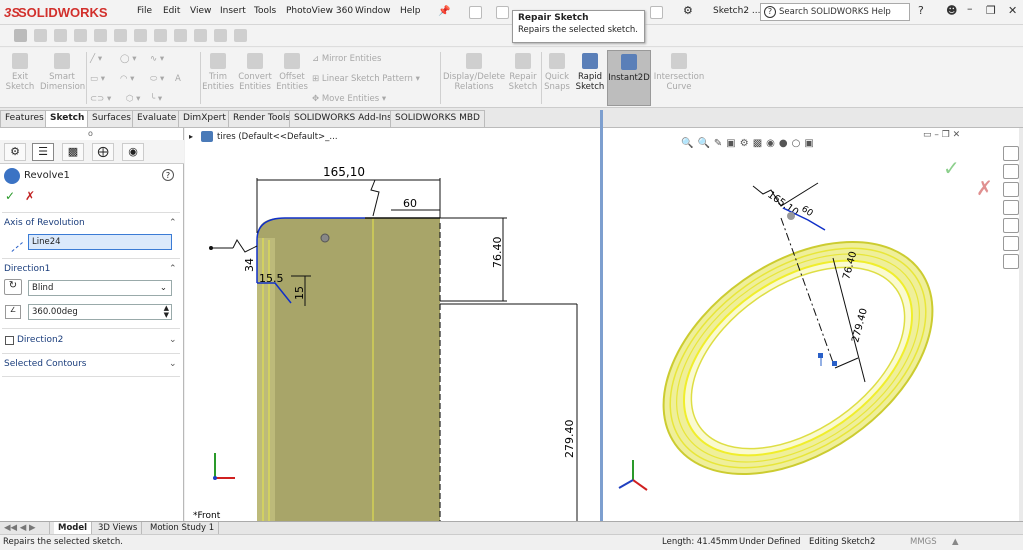 The width and height of the screenshot is (1023, 550). What do you see at coordinates (97, 79) in the screenshot?
I see `rectangle-tool-icon: ▭ ▾` at bounding box center [97, 79].